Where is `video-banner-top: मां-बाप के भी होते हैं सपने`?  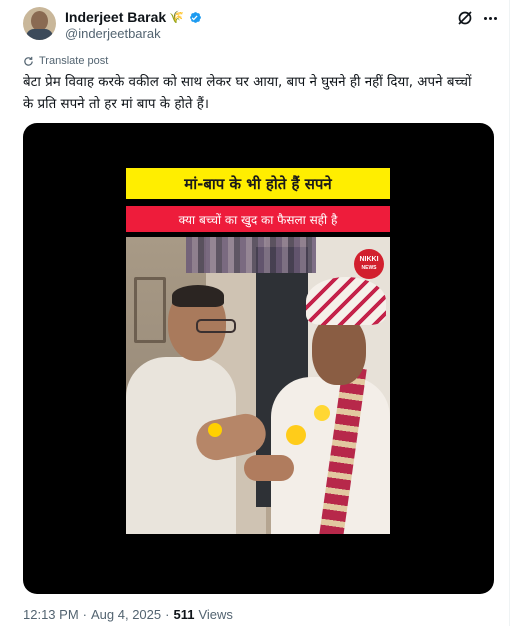 video-banner-top: मां-बाप के भी होते हैं सपने is located at coordinates (258, 183).